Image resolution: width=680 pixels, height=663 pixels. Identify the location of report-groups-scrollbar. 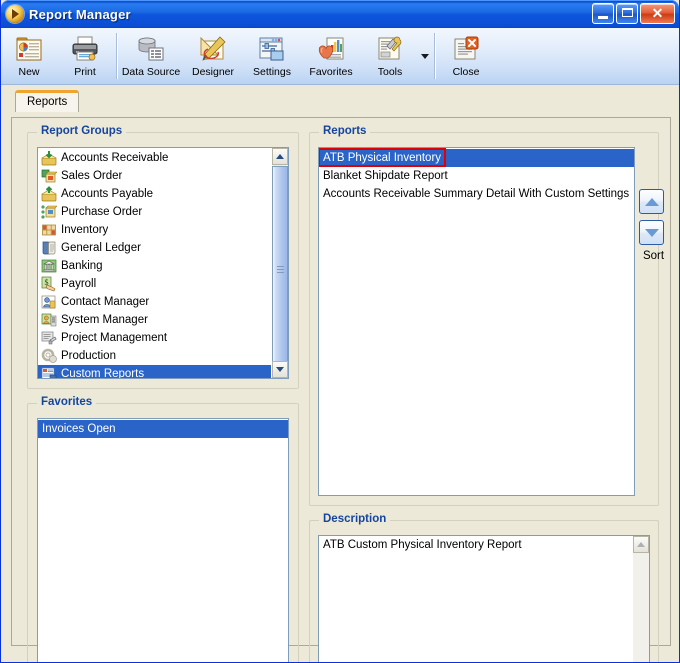
(279, 263).